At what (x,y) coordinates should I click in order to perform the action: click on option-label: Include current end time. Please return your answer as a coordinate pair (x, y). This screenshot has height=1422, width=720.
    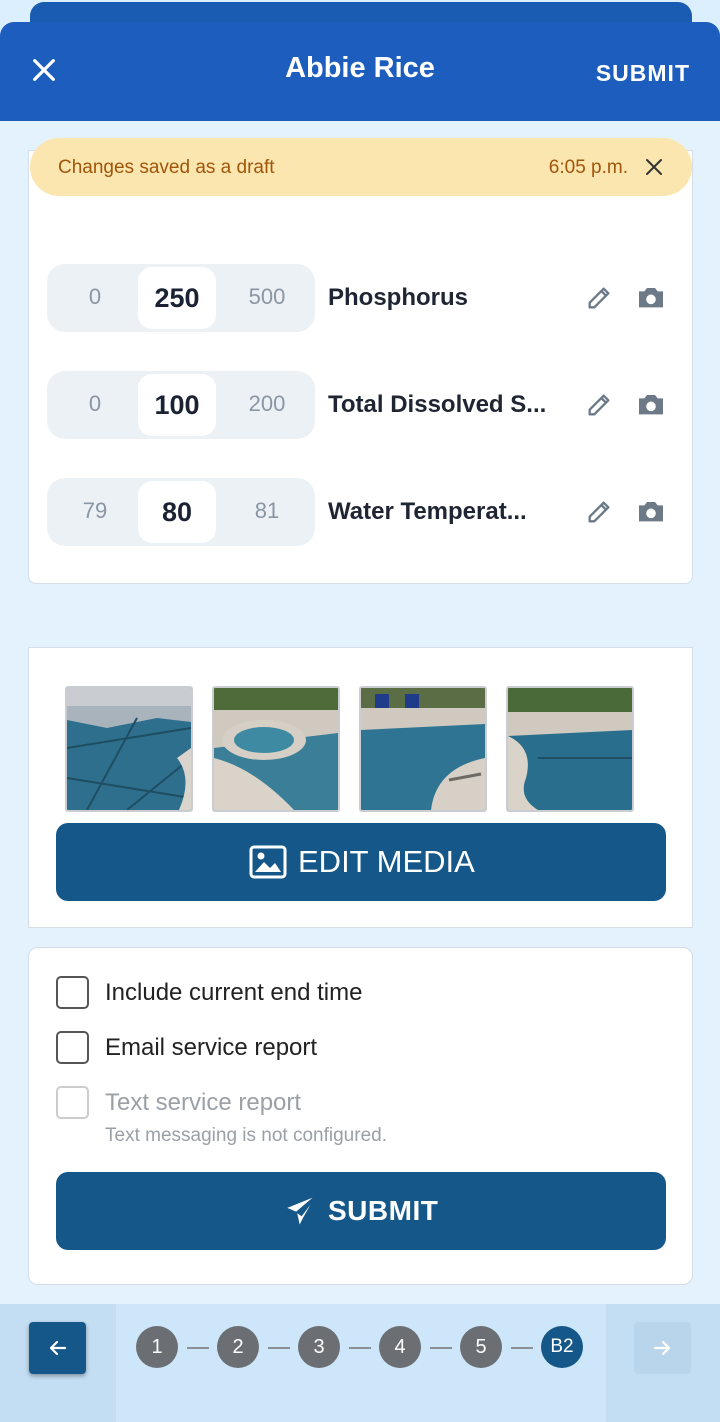
    Looking at the image, I should click on (234, 992).